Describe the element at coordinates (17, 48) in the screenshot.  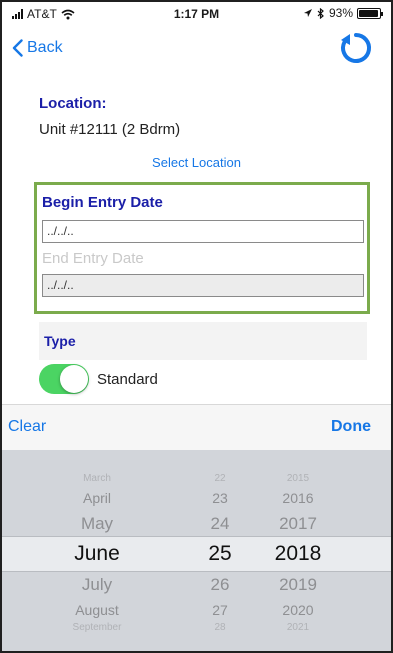
I see `chevron-left-icon` at that location.